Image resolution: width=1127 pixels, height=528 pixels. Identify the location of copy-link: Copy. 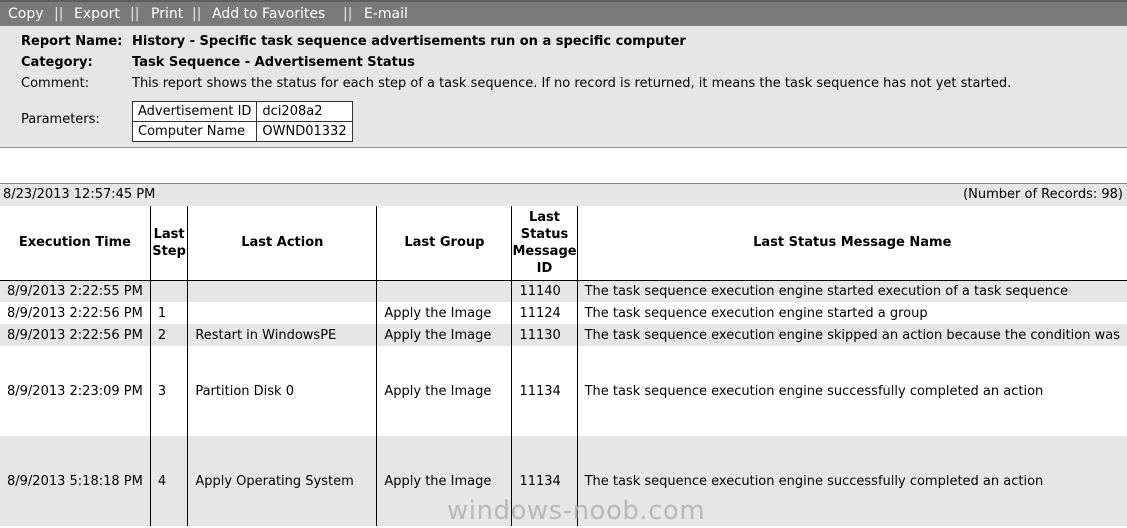
(26, 14).